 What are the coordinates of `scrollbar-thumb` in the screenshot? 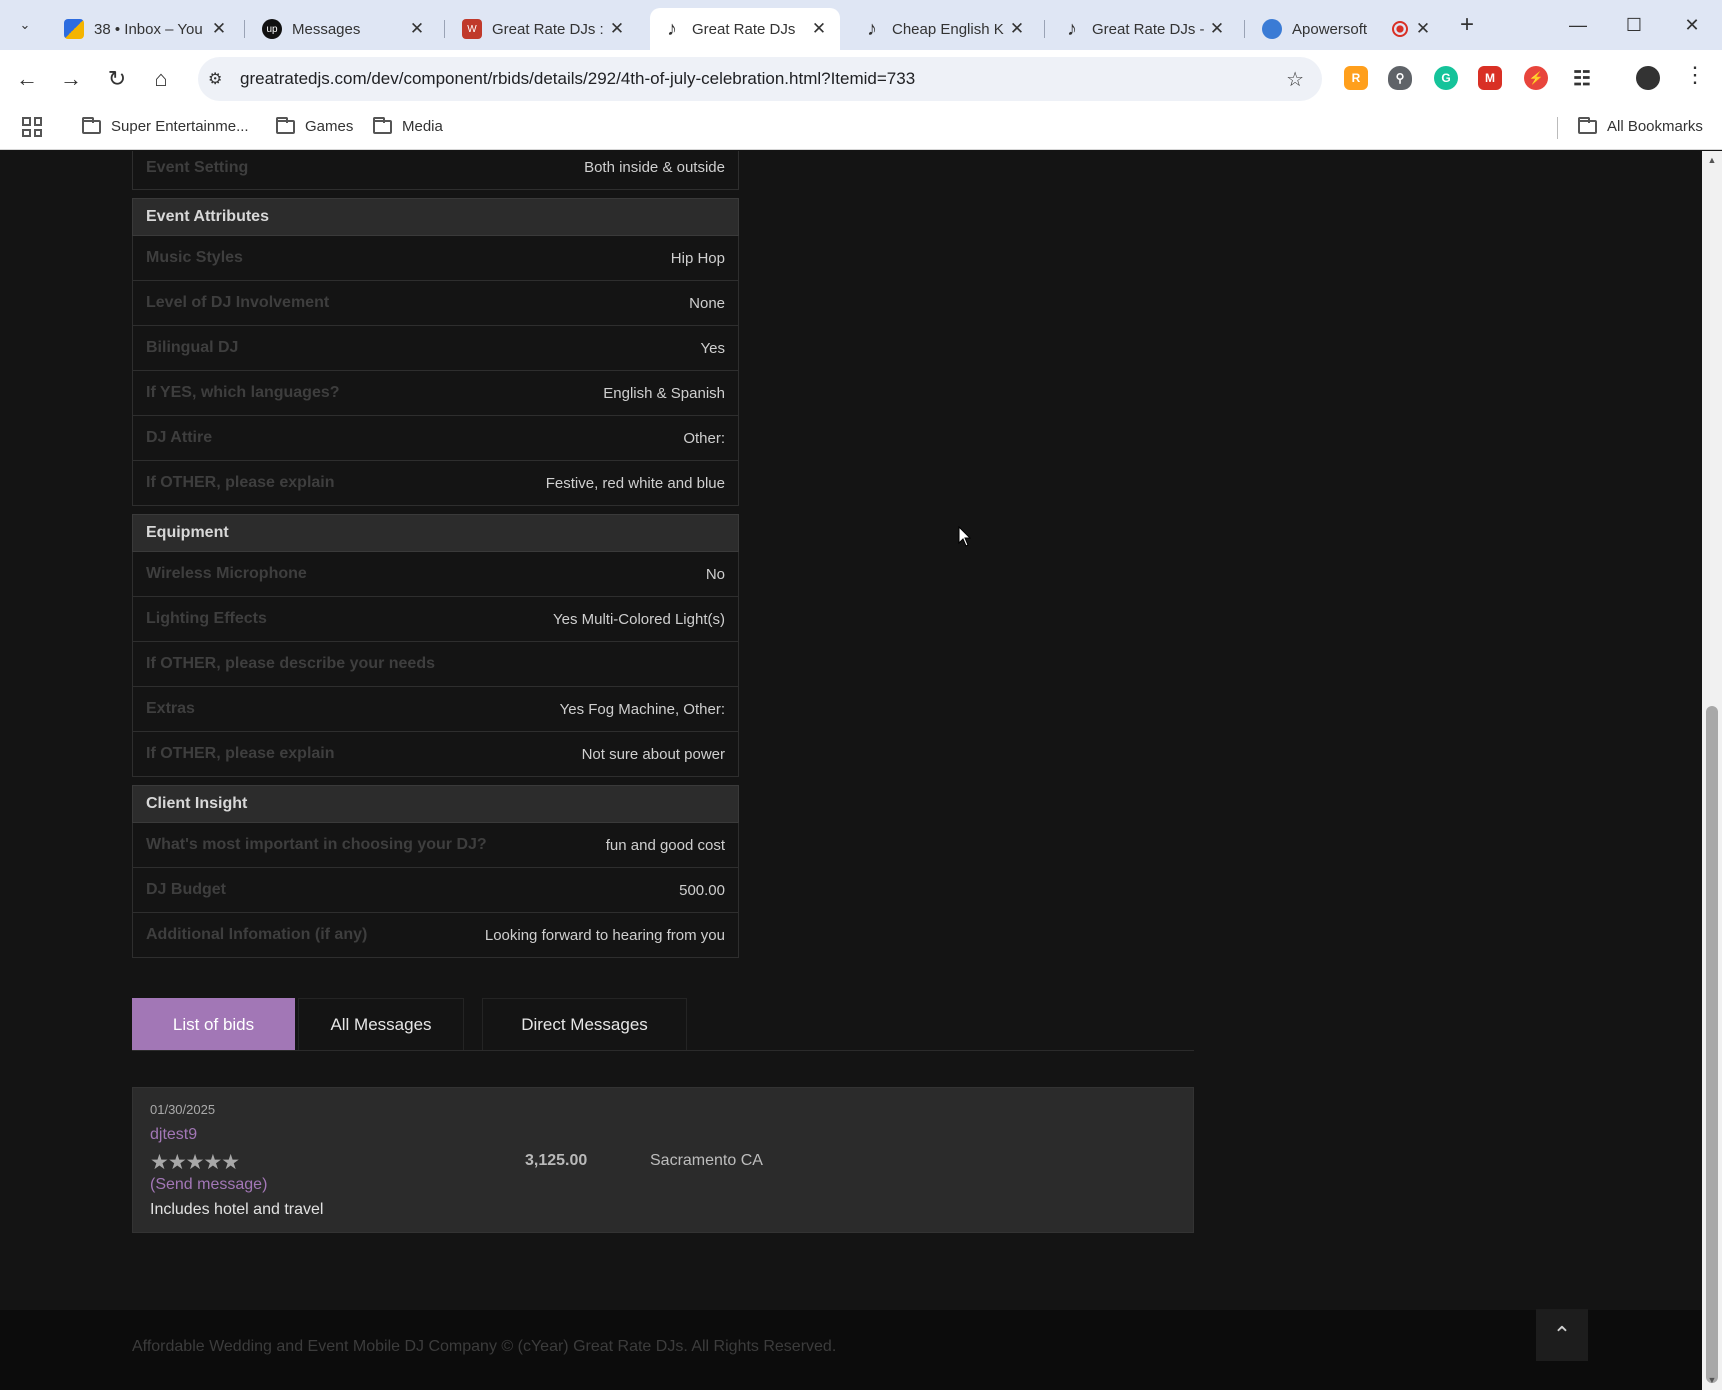 It's located at (1712, 1044).